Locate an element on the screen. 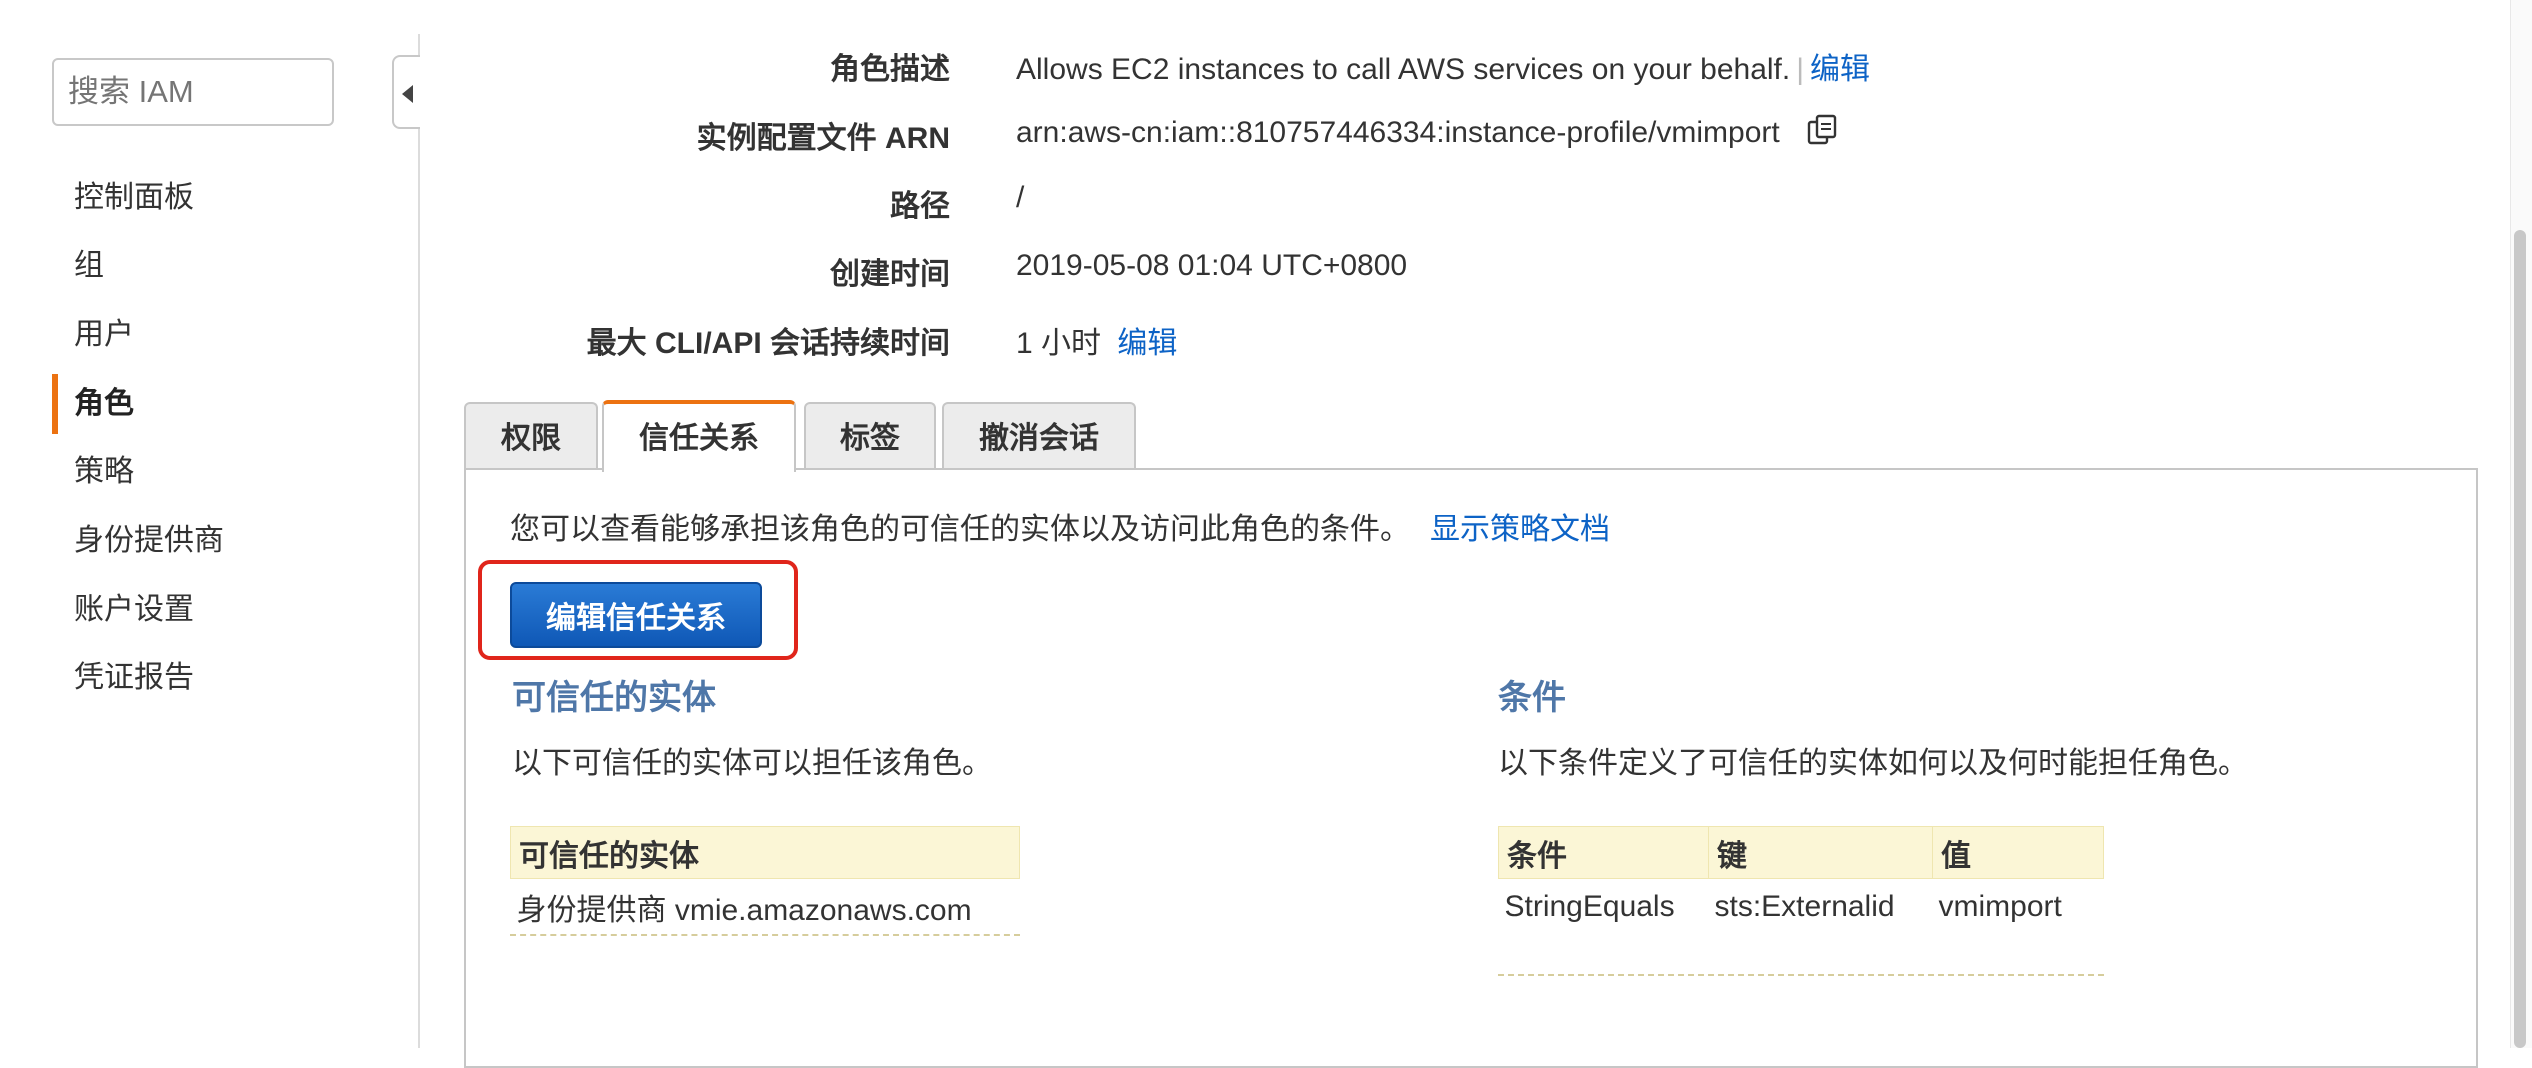 This screenshot has height=1068, width=2532. sidebar-collapse-button is located at coordinates (406, 92).